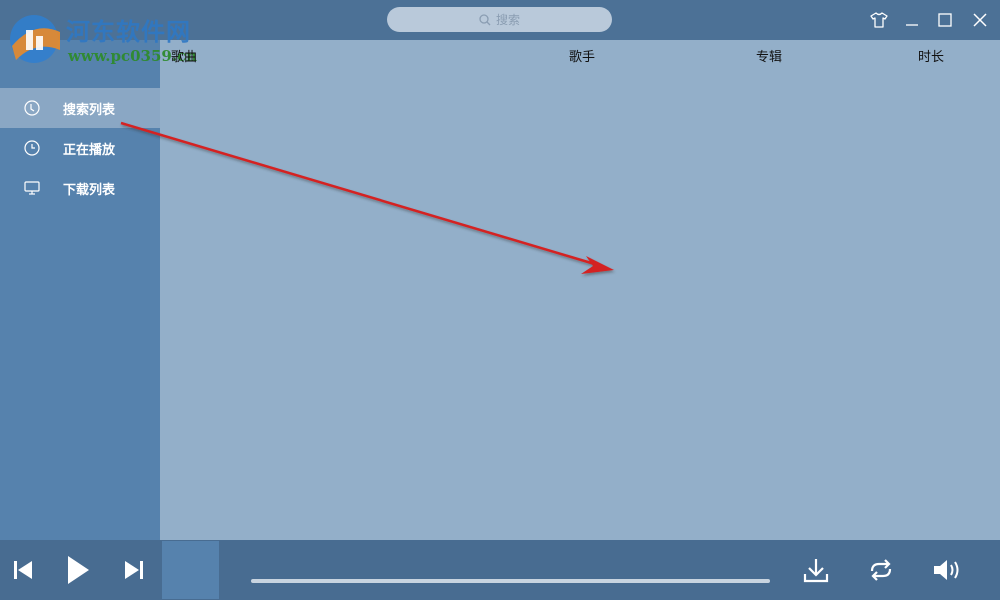 Image resolution: width=1000 pixels, height=600 pixels. I want to click on close-icon, so click(980, 20).